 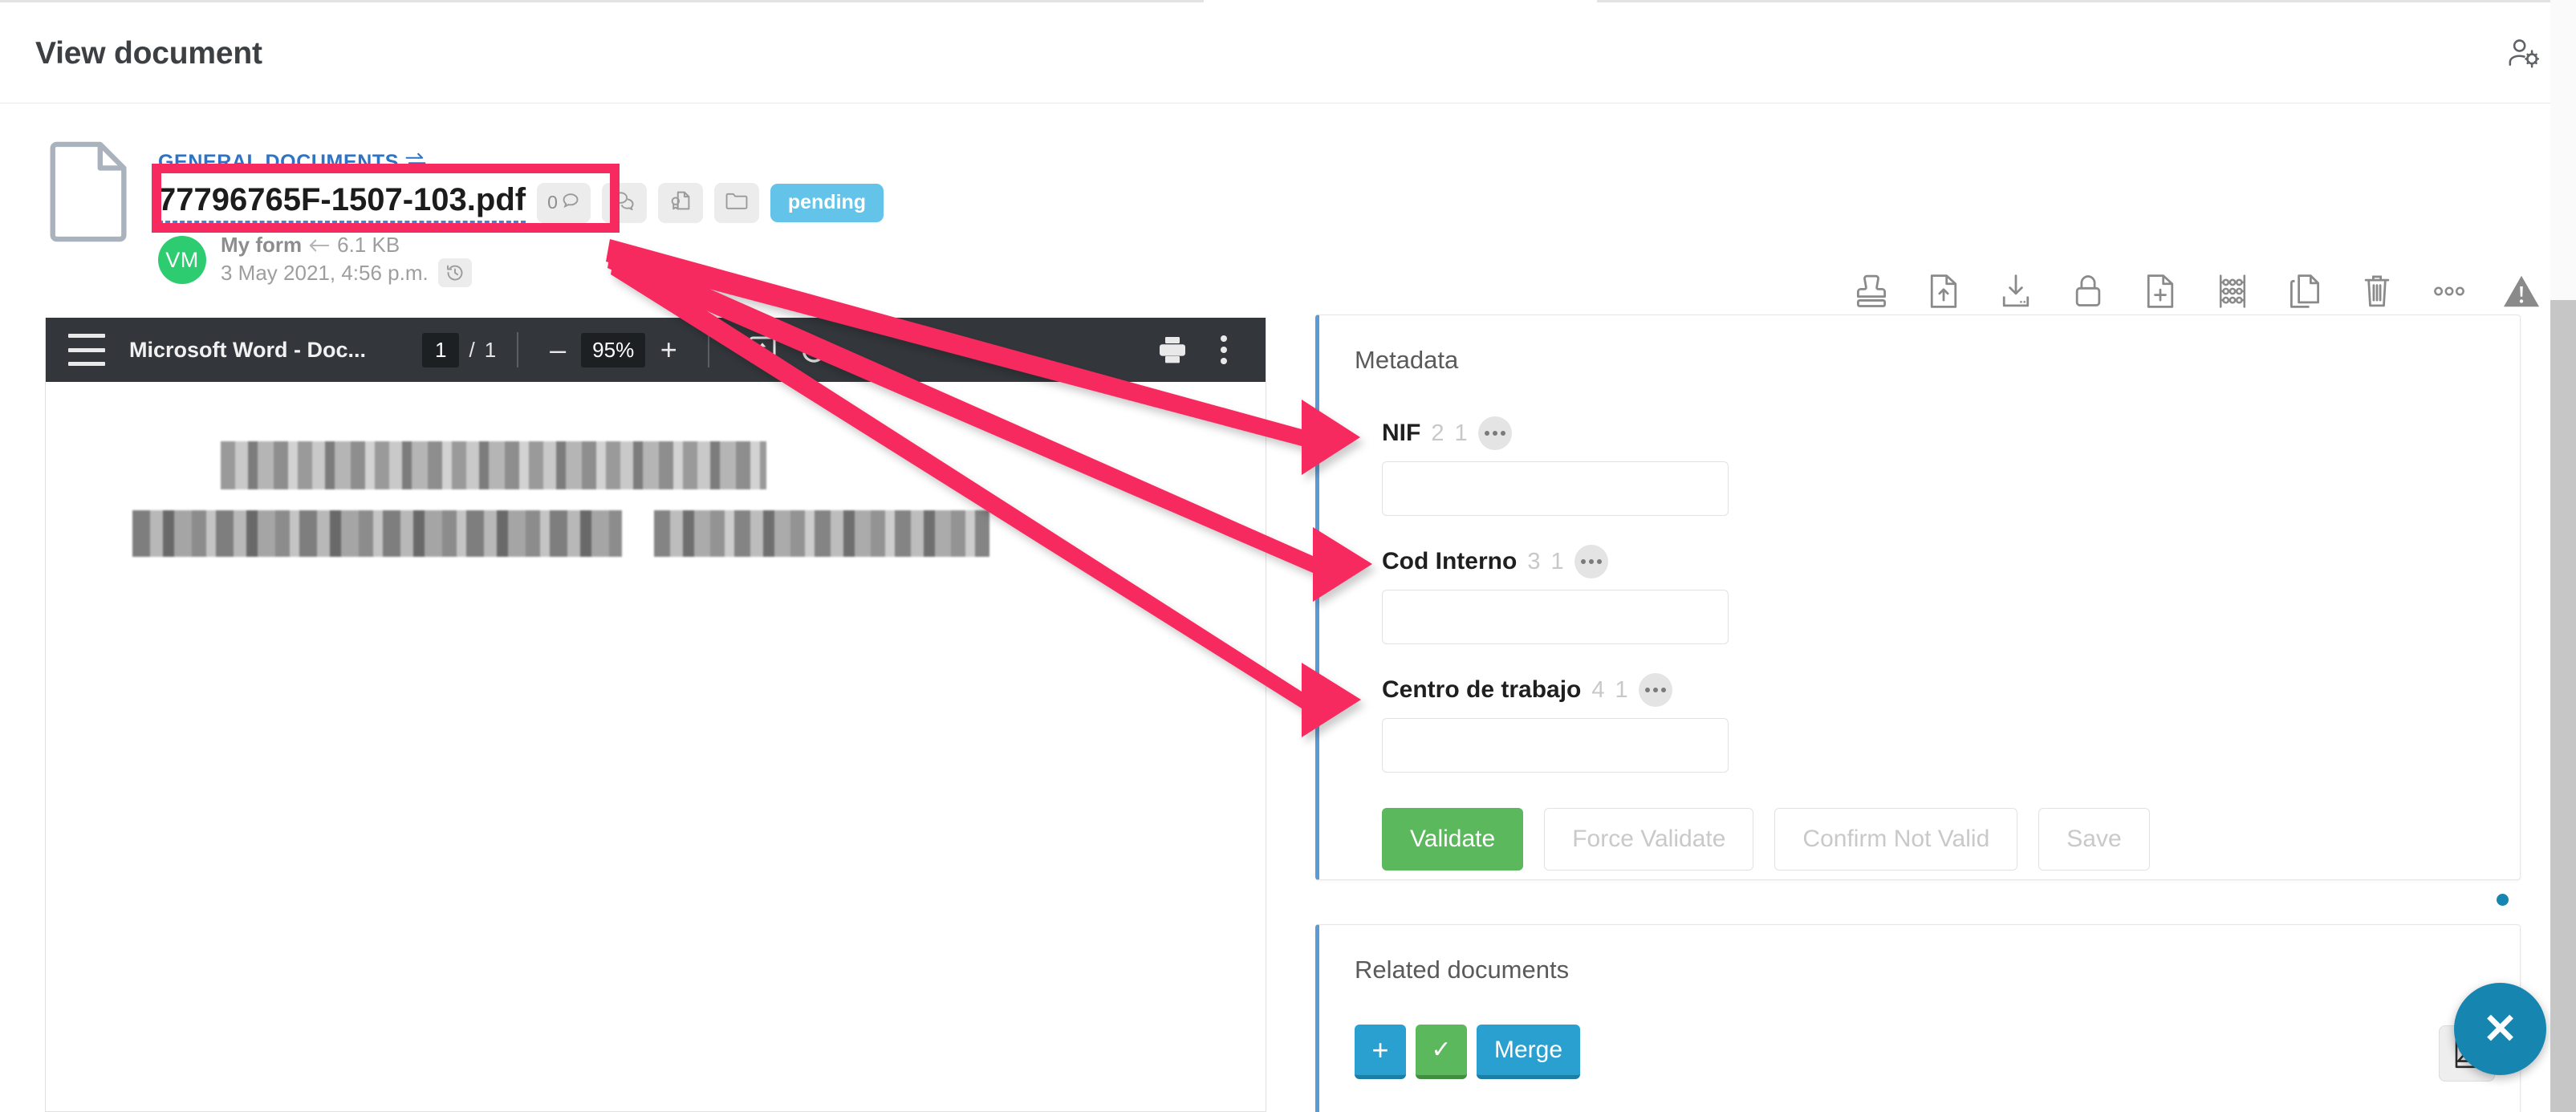 I want to click on document-submeta: VM My form 6.1 KB 3 May 2021, 4:56 p.m., so click(x=521, y=260).